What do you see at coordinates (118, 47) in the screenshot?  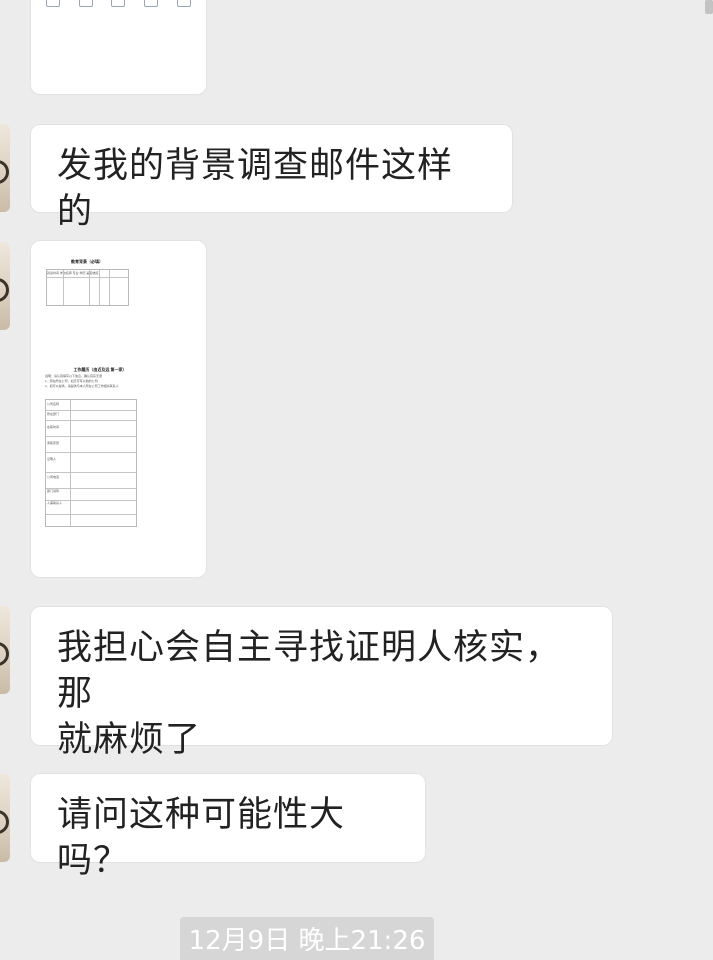 I see `image-message-bubble` at bounding box center [118, 47].